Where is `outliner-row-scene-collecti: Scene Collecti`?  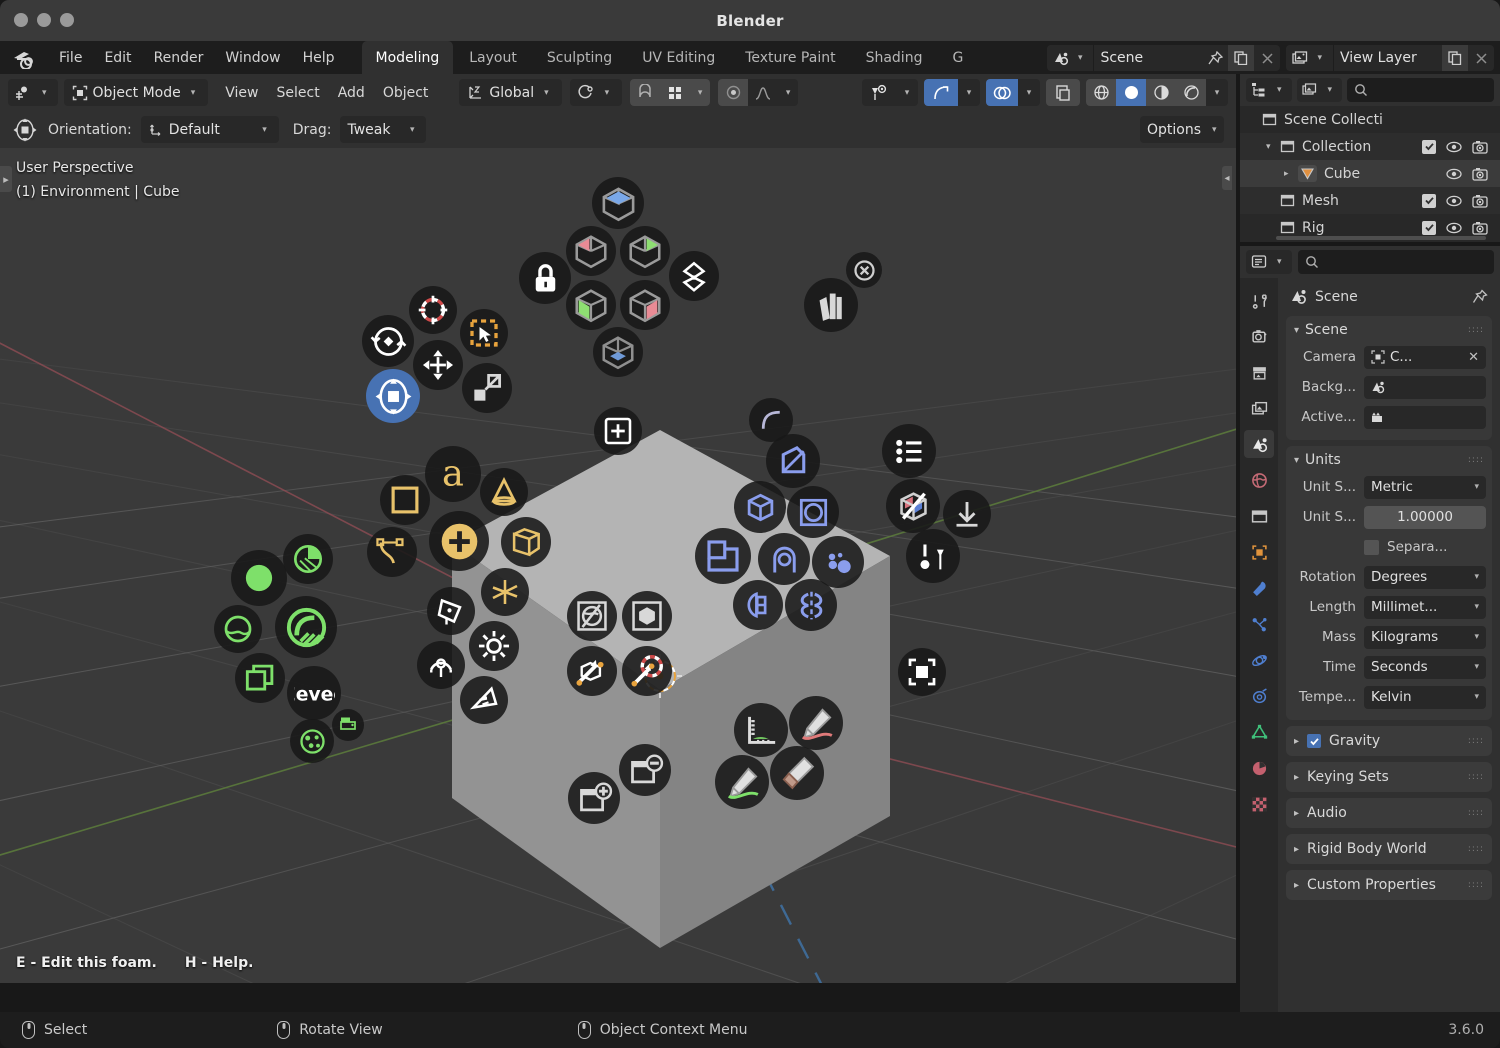 outliner-row-scene-collecti: Scene Collecti is located at coordinates (1370, 119).